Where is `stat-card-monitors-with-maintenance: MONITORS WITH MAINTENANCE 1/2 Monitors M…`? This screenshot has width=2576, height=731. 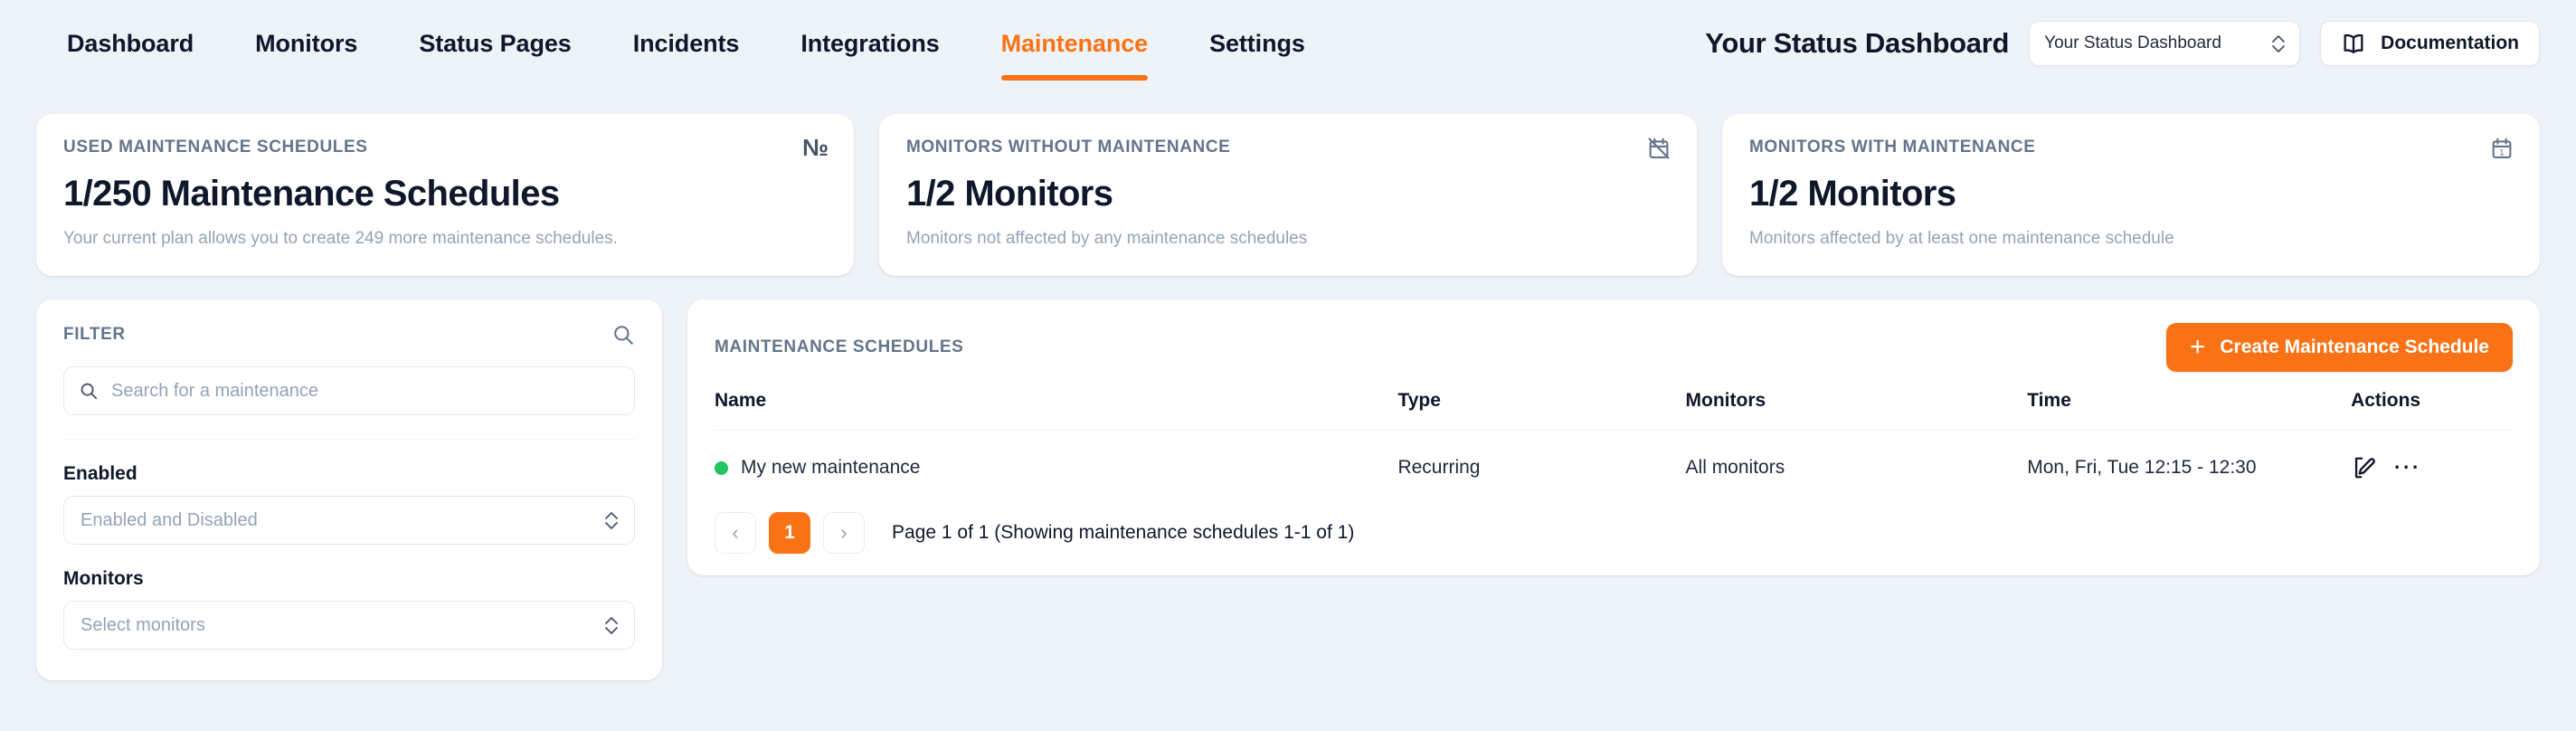
stat-card-monitors-with-maintenance: MONITORS WITH MAINTENANCE 1/2 Monitors M… is located at coordinates (2131, 195).